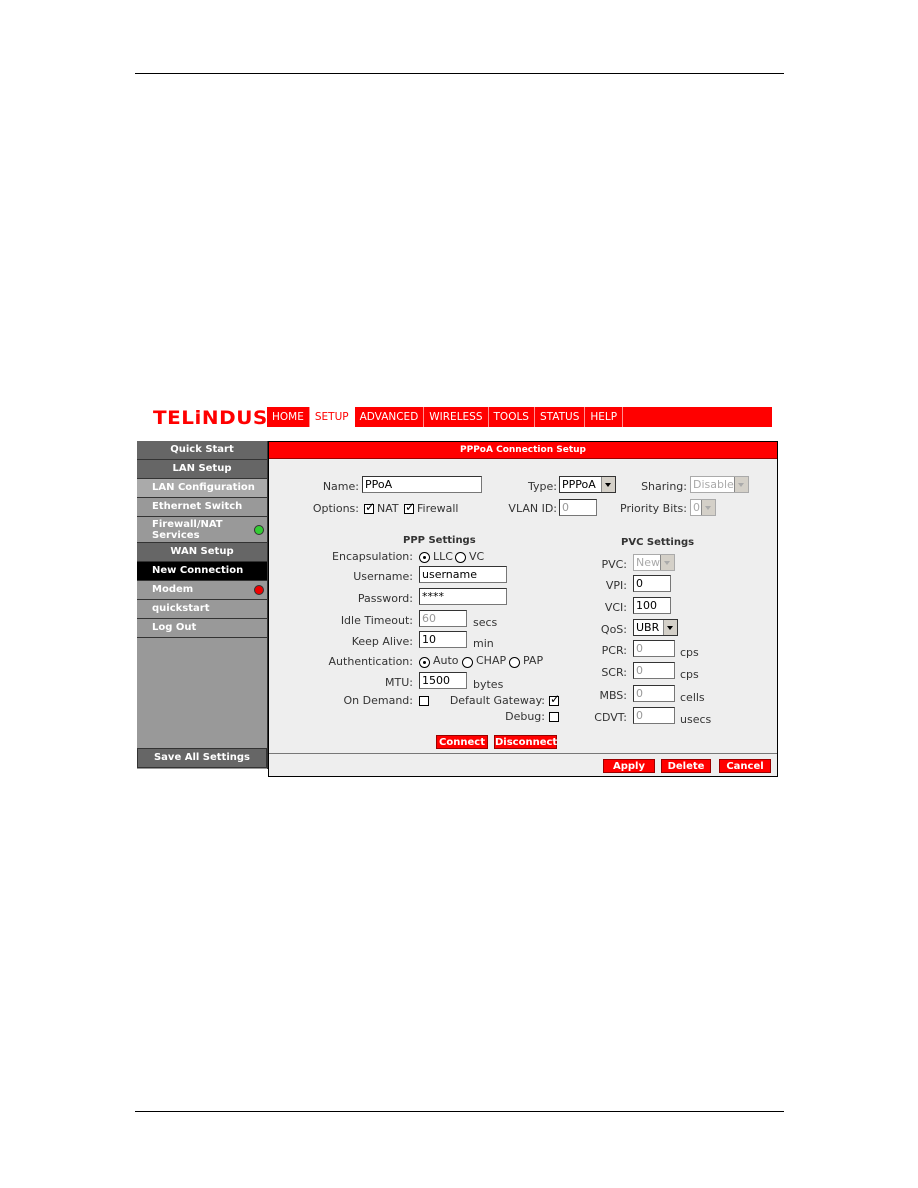 The width and height of the screenshot is (918, 1188). What do you see at coordinates (202, 507) in the screenshot?
I see `sidebar-item-ethernet-switch: Ethernet Switch` at bounding box center [202, 507].